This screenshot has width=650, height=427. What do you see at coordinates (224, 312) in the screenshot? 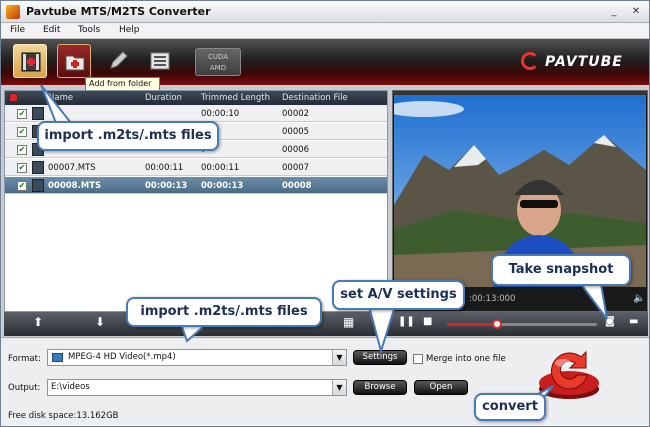
I see `callout-import-bottom: import .m2ts/.mts files` at bounding box center [224, 312].